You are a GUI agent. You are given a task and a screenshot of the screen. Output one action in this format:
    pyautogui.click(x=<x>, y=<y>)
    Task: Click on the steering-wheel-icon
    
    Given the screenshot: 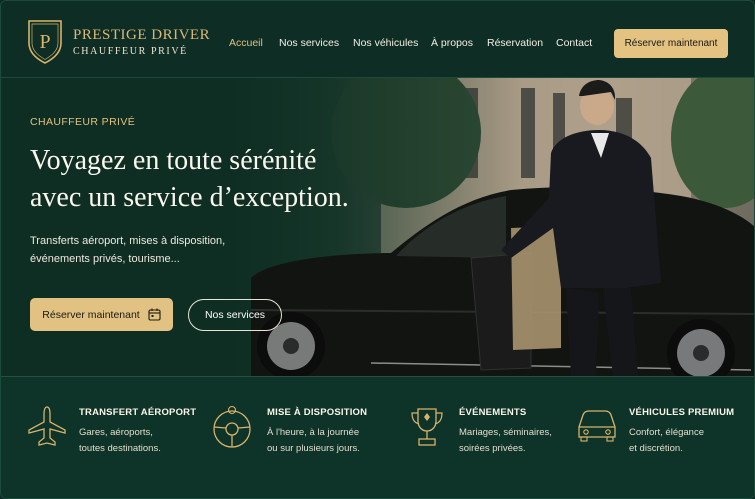 What is the action you would take?
    pyautogui.click(x=232, y=426)
    